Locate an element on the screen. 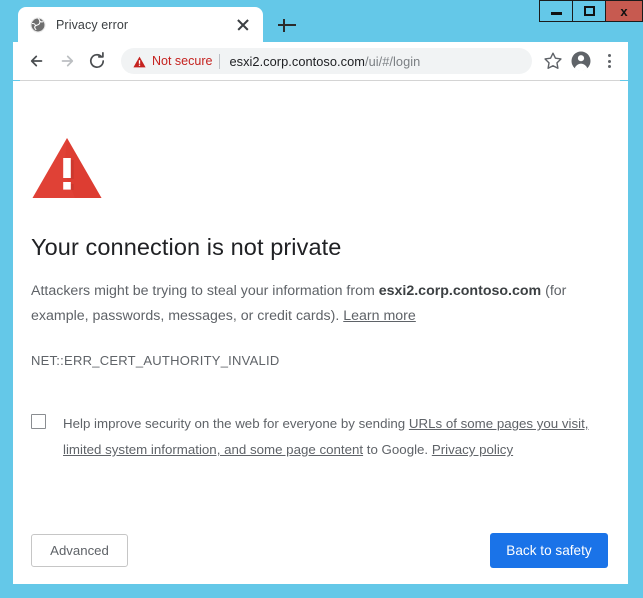 This screenshot has width=643, height=598. minimize-button is located at coordinates (555, 11).